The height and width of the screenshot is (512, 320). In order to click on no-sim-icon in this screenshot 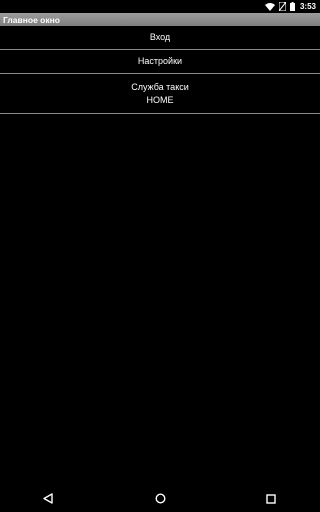, I will do `click(282, 6)`.